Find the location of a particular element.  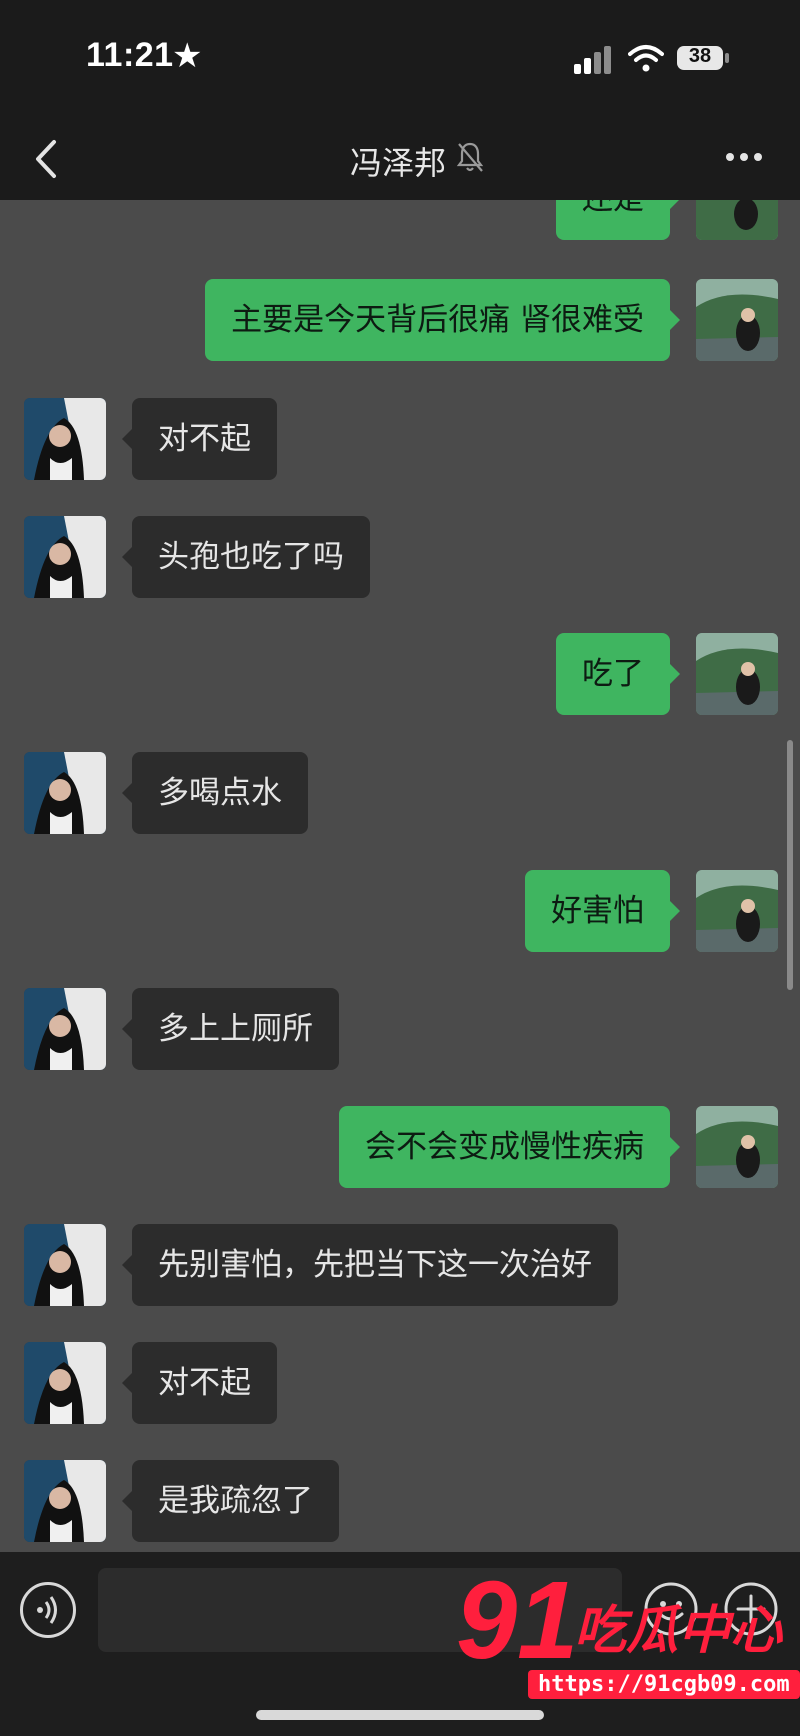

voice-input-button is located at coordinates (48, 1610).